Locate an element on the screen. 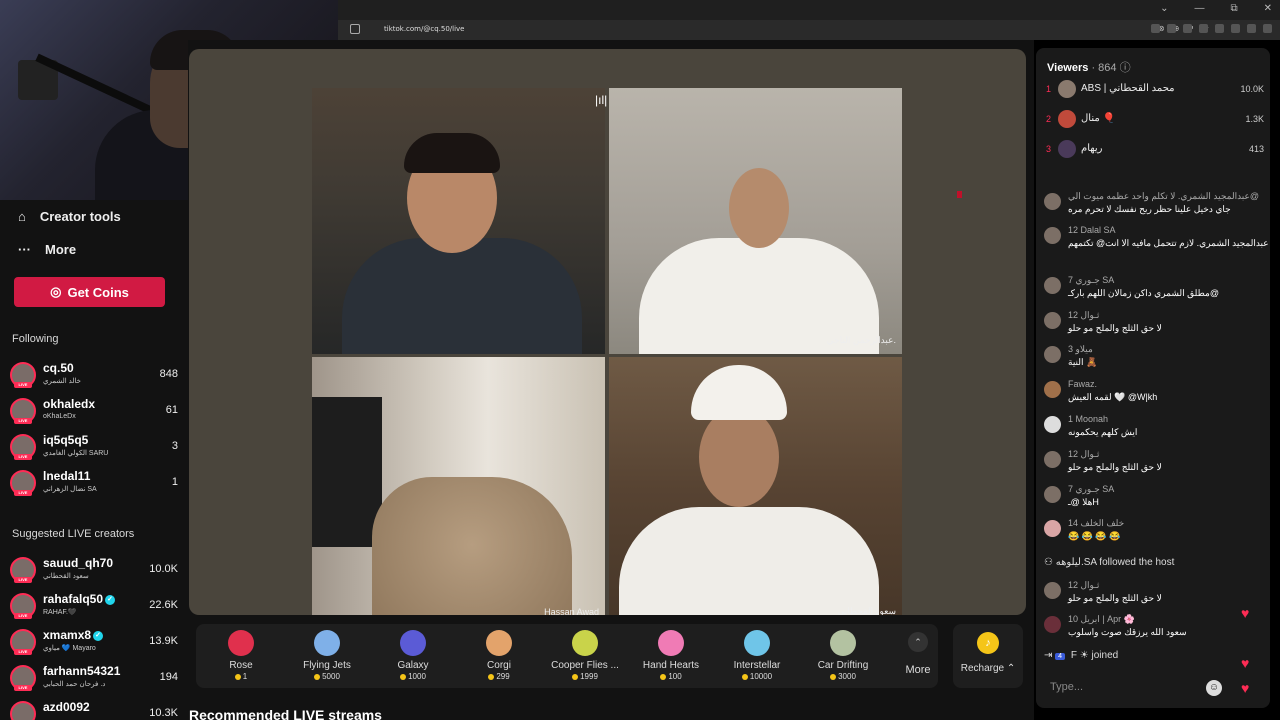 The width and height of the screenshot is (1280, 720). chevron-down-icon: ⌄ is located at coordinates (1164, 8).